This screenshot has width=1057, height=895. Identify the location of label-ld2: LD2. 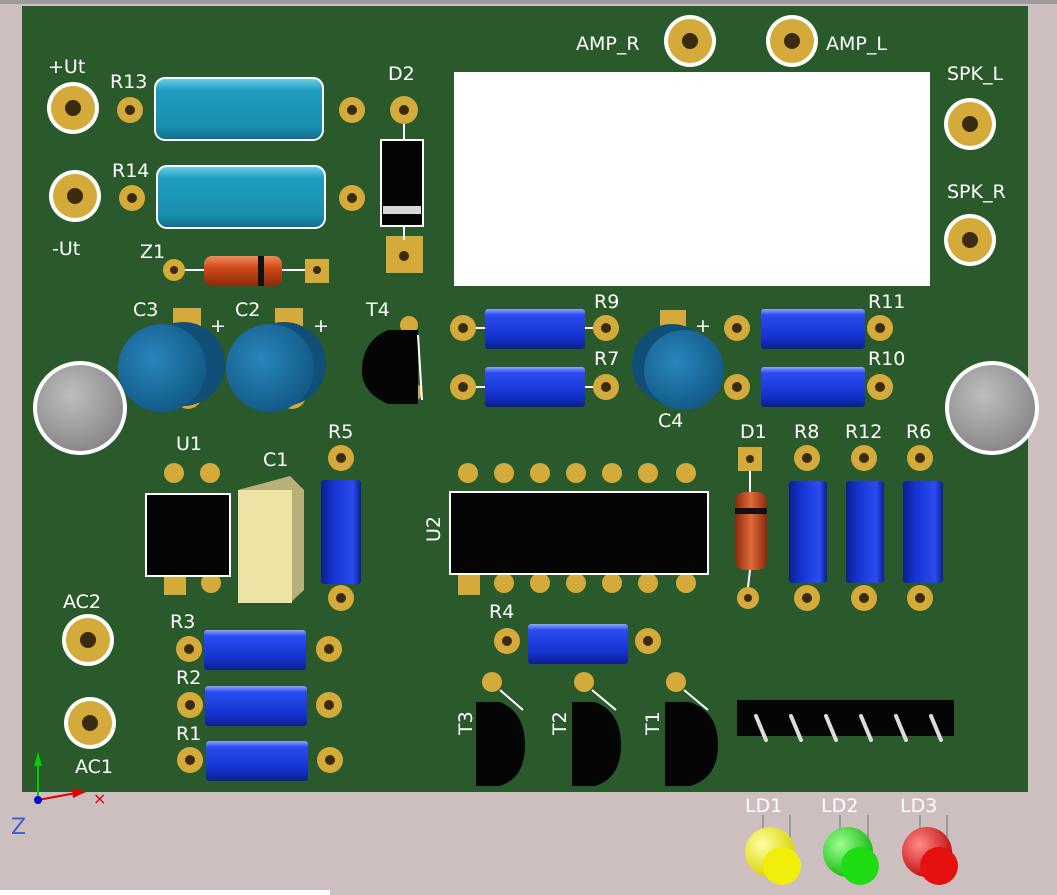
(839, 806).